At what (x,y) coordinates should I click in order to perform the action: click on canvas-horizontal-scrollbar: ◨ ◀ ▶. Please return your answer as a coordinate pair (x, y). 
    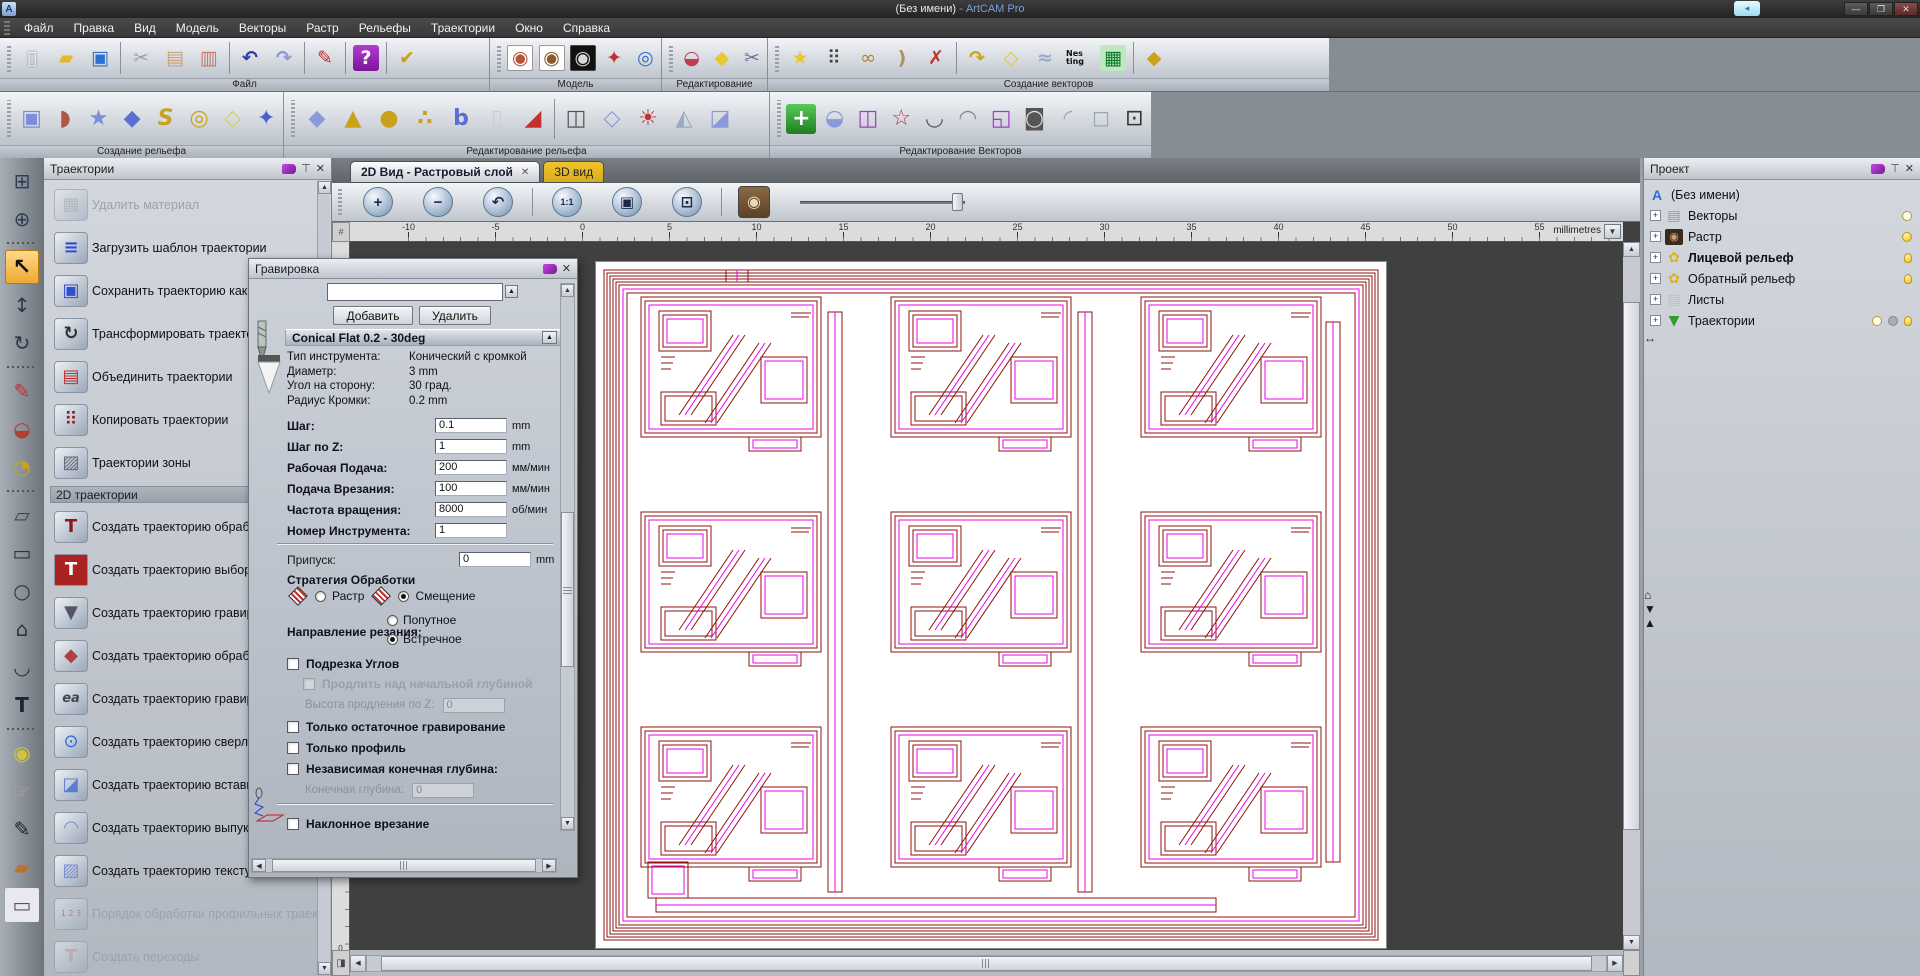
    Looking at the image, I should click on (986, 963).